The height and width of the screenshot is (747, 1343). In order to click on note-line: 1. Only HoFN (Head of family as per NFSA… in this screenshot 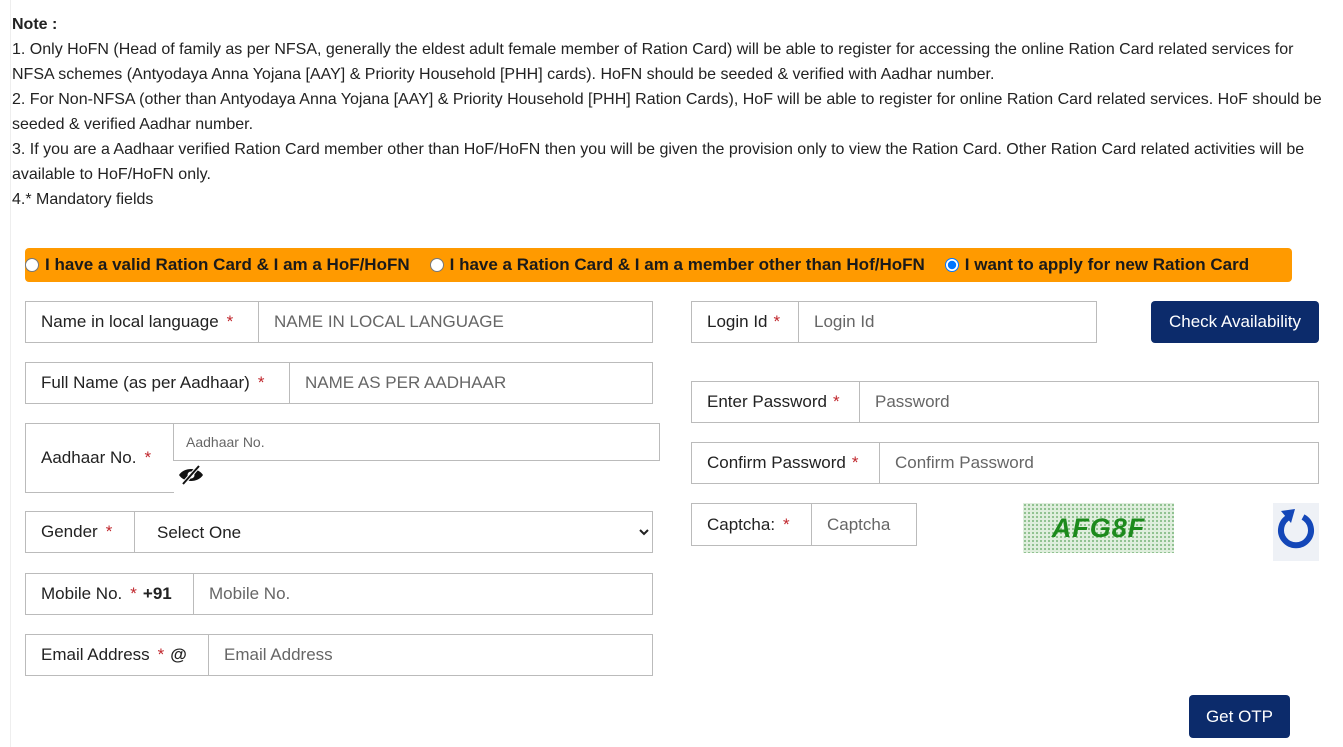, I will do `click(653, 62)`.